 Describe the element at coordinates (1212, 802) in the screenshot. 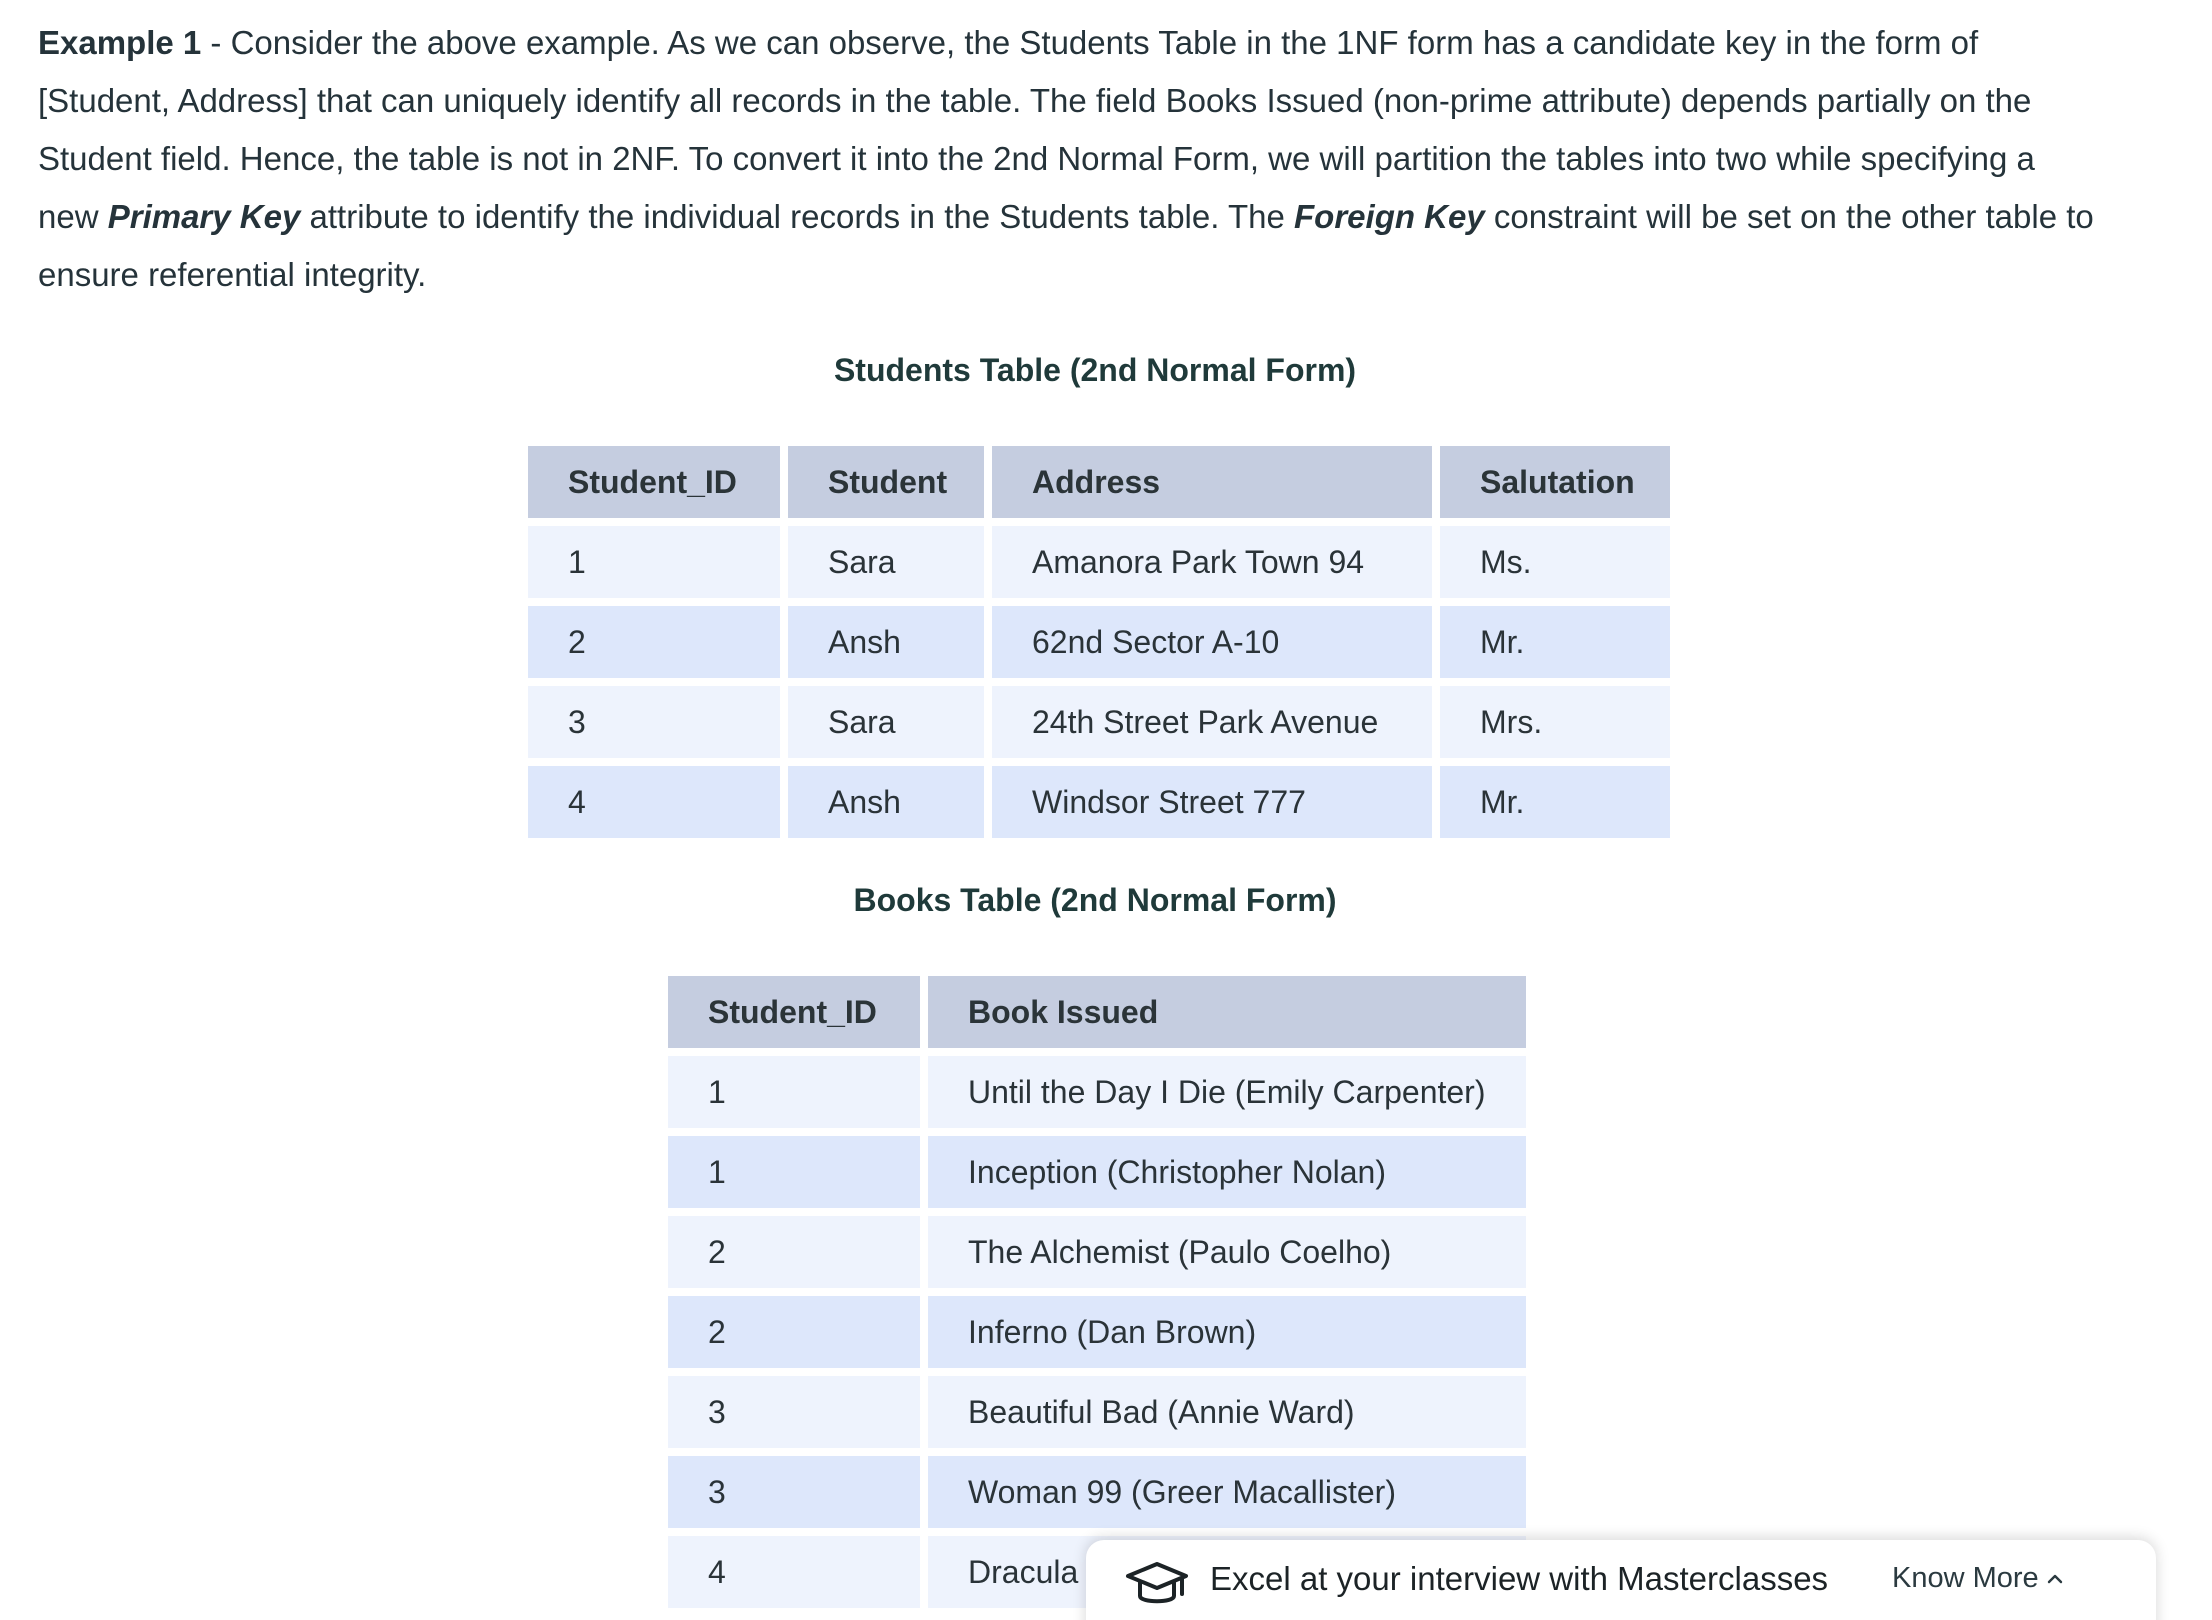

I see `table-cell: Windsor Street 777` at that location.